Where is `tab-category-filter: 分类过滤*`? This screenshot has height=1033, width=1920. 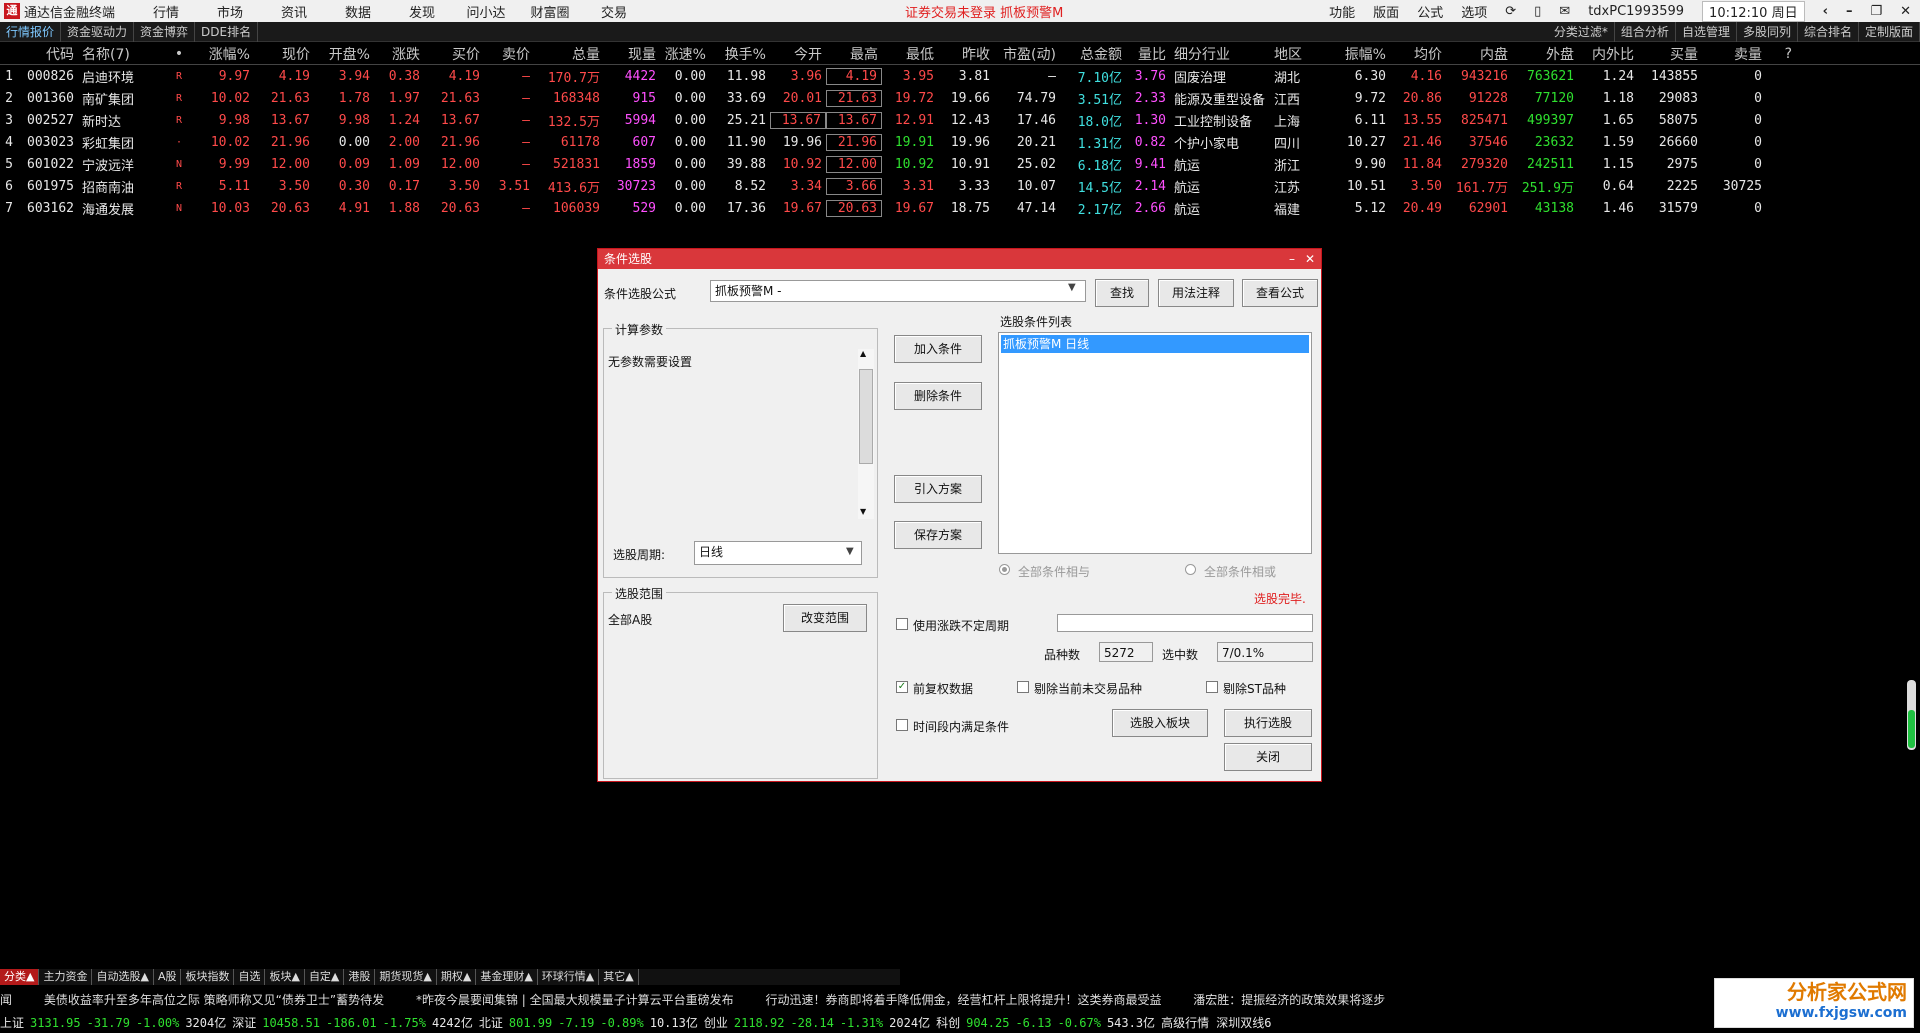 tab-category-filter: 分类过滤* is located at coordinates (1581, 31).